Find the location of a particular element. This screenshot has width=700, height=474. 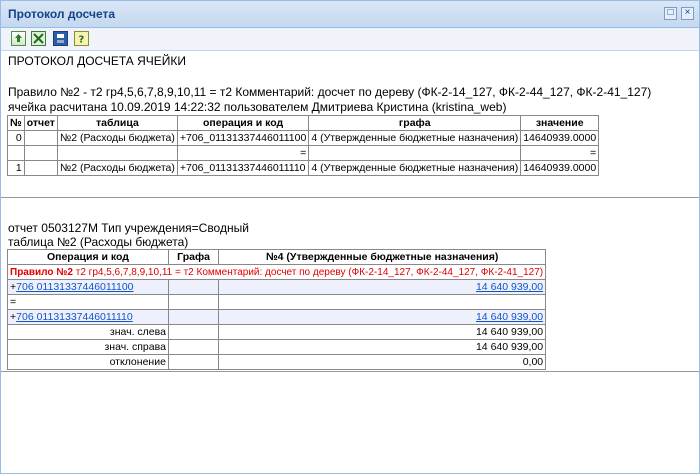

summary-row: отклонение 0,00 is located at coordinates (277, 362).